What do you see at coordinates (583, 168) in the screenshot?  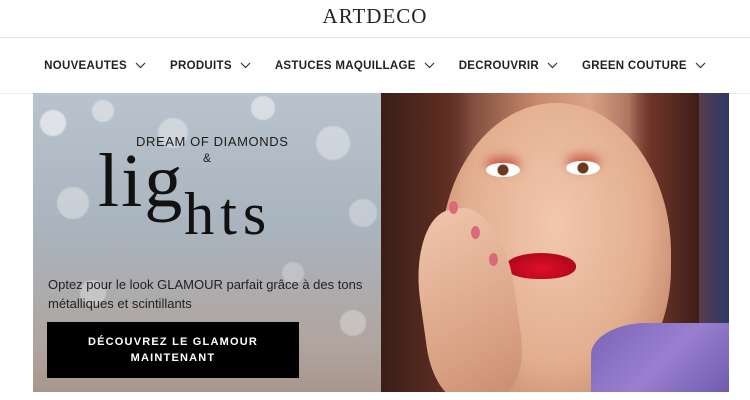 I see `right-eye` at bounding box center [583, 168].